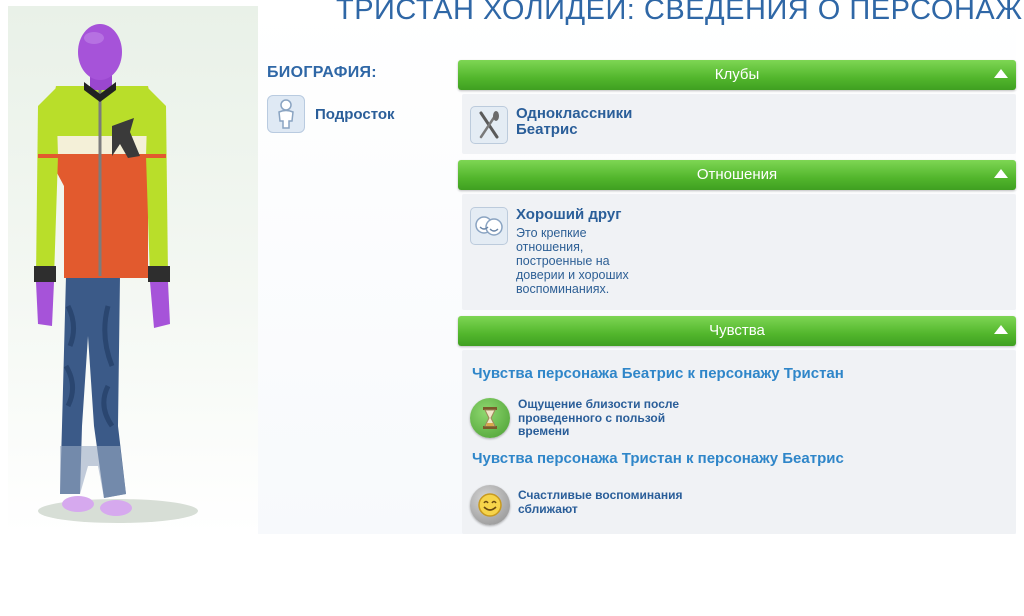  Describe the element at coordinates (489, 125) in the screenshot. I see `fork-knife-icon` at that location.